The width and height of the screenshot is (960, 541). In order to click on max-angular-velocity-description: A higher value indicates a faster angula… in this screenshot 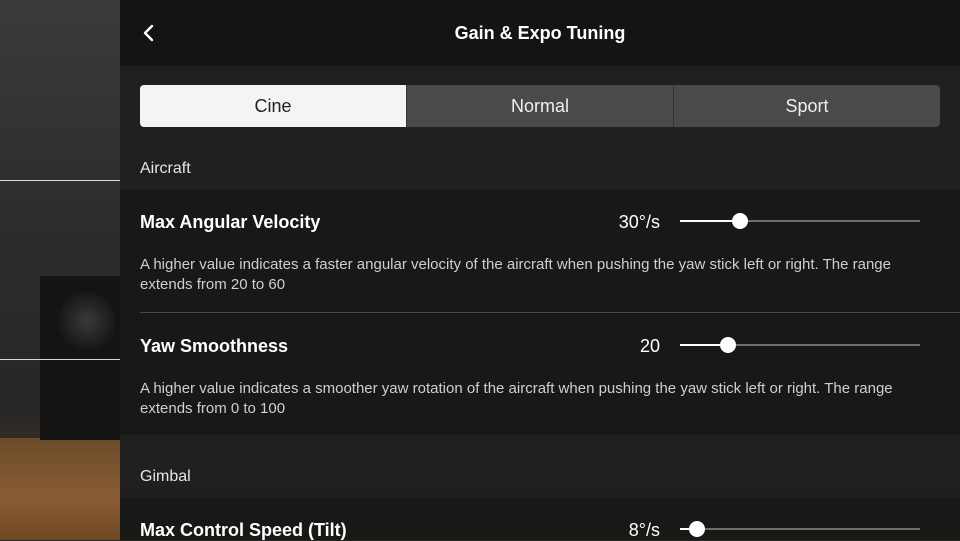, I will do `click(515, 274)`.